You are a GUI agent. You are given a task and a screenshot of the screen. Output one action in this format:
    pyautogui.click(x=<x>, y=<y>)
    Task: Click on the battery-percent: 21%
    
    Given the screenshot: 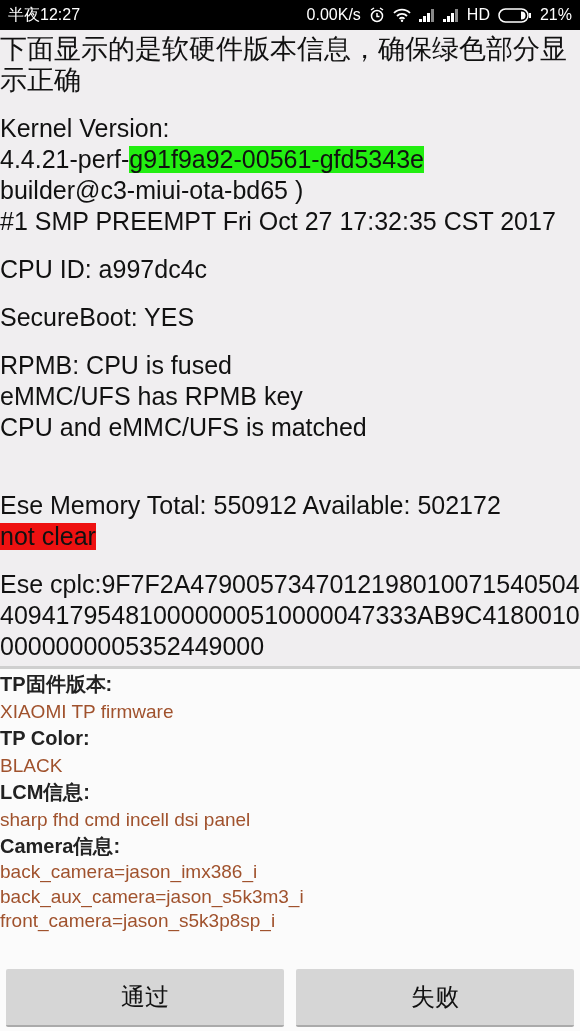 What is the action you would take?
    pyautogui.click(x=555, y=15)
    